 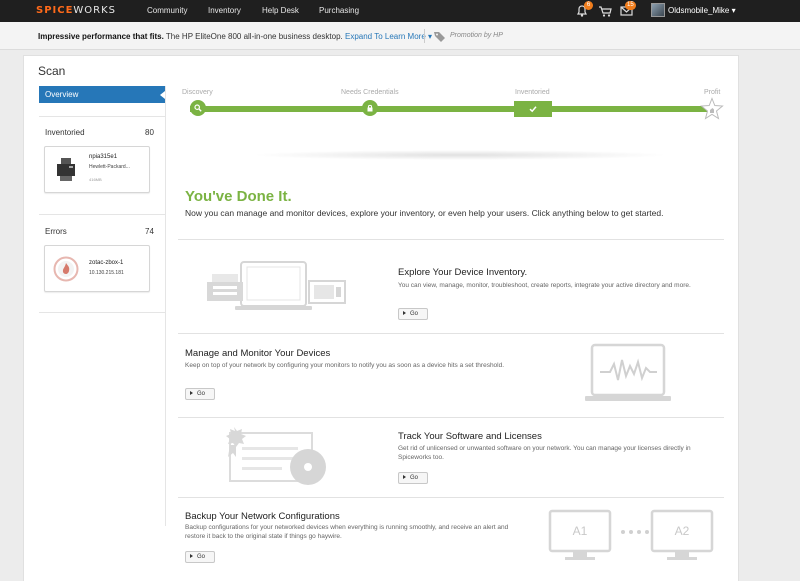 I want to click on page-title: Scan, so click(x=52, y=71).